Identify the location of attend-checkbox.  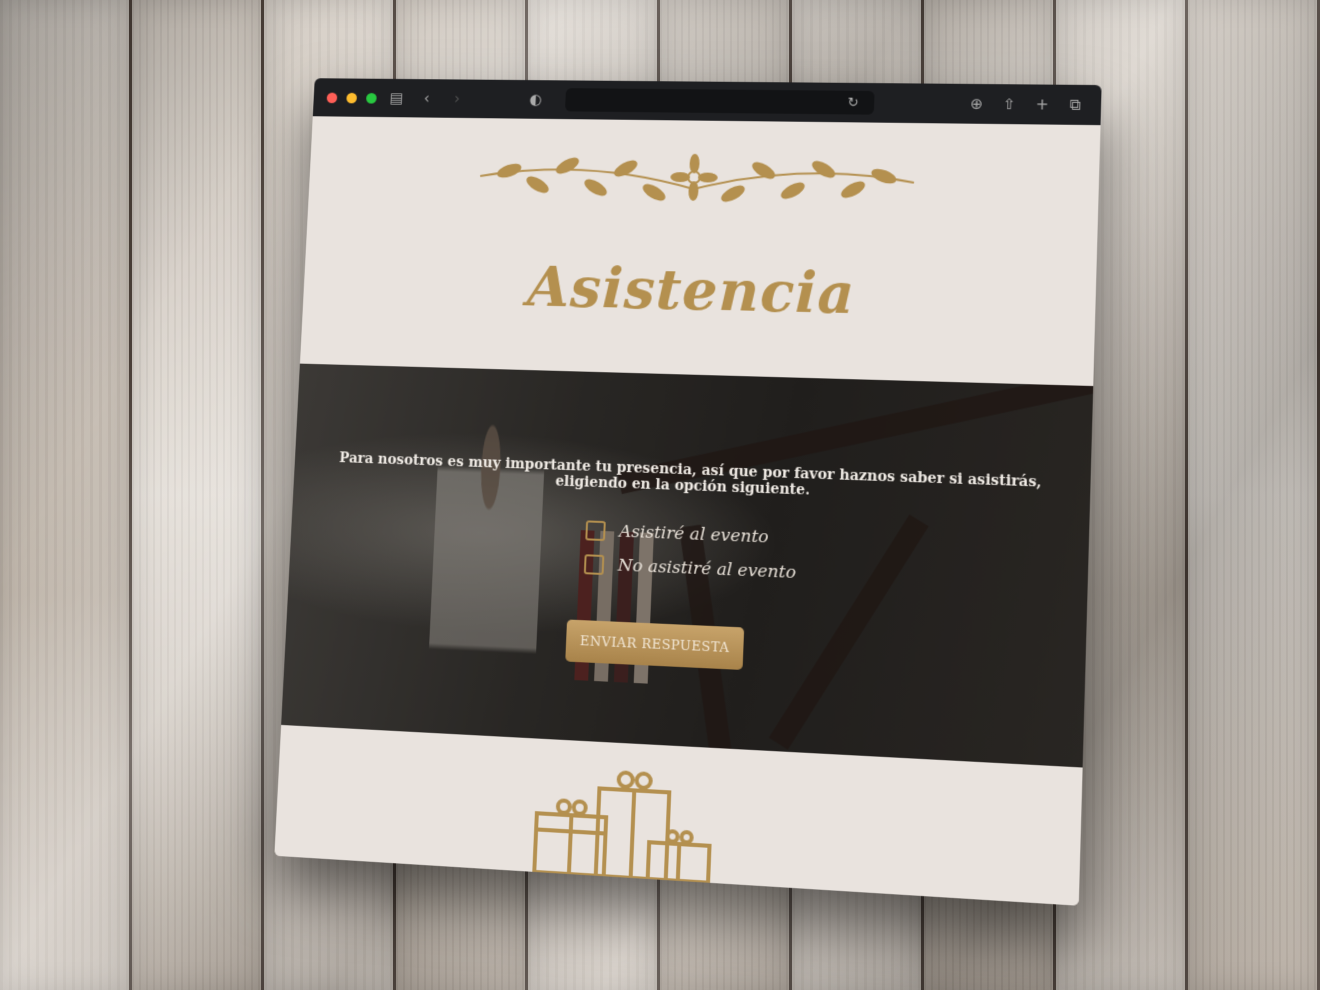
(595, 531).